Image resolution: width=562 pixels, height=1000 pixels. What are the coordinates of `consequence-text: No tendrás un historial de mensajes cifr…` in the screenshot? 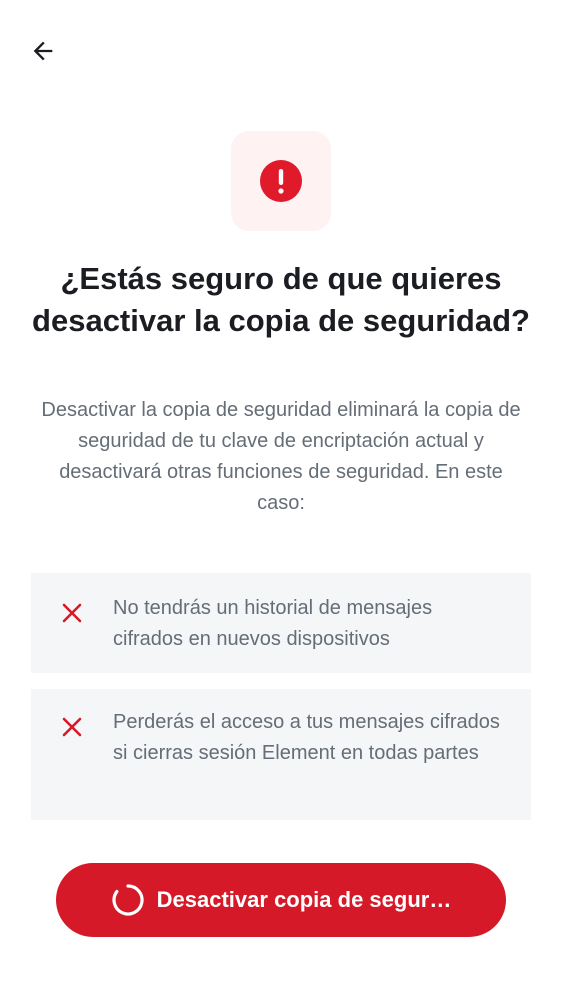 It's located at (273, 623).